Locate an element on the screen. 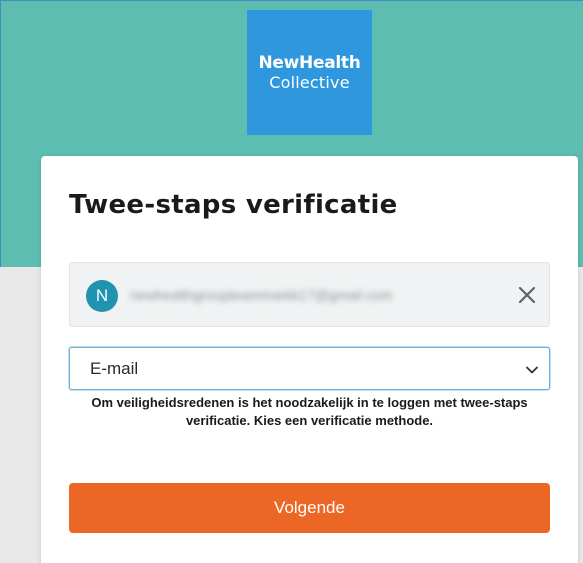  avatar: N is located at coordinates (102, 296).